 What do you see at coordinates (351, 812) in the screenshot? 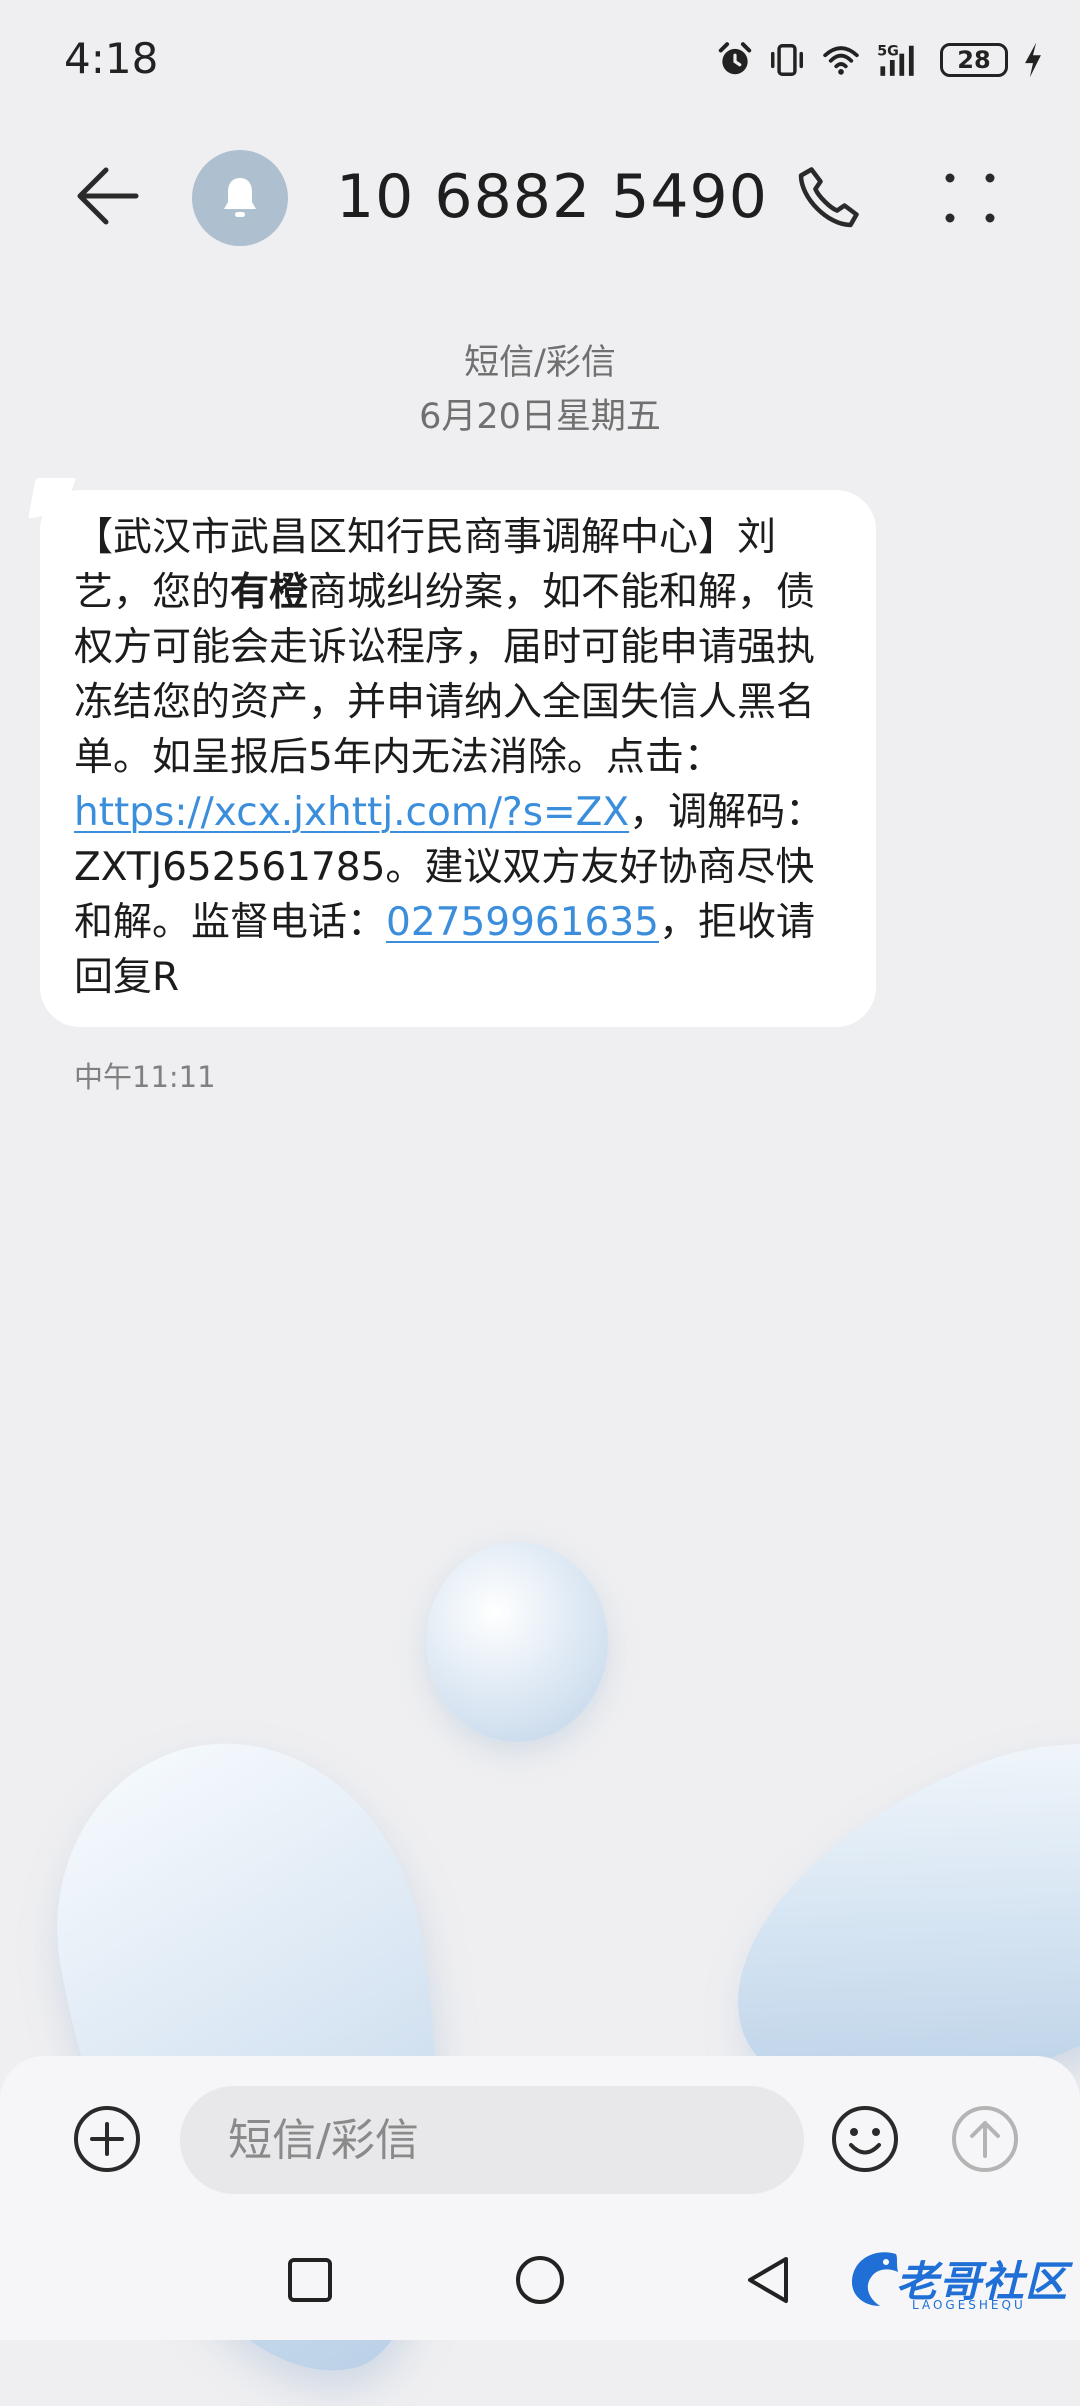
I see `message-link: https://xcx.jxhttj.com/?s=ZX` at bounding box center [351, 812].